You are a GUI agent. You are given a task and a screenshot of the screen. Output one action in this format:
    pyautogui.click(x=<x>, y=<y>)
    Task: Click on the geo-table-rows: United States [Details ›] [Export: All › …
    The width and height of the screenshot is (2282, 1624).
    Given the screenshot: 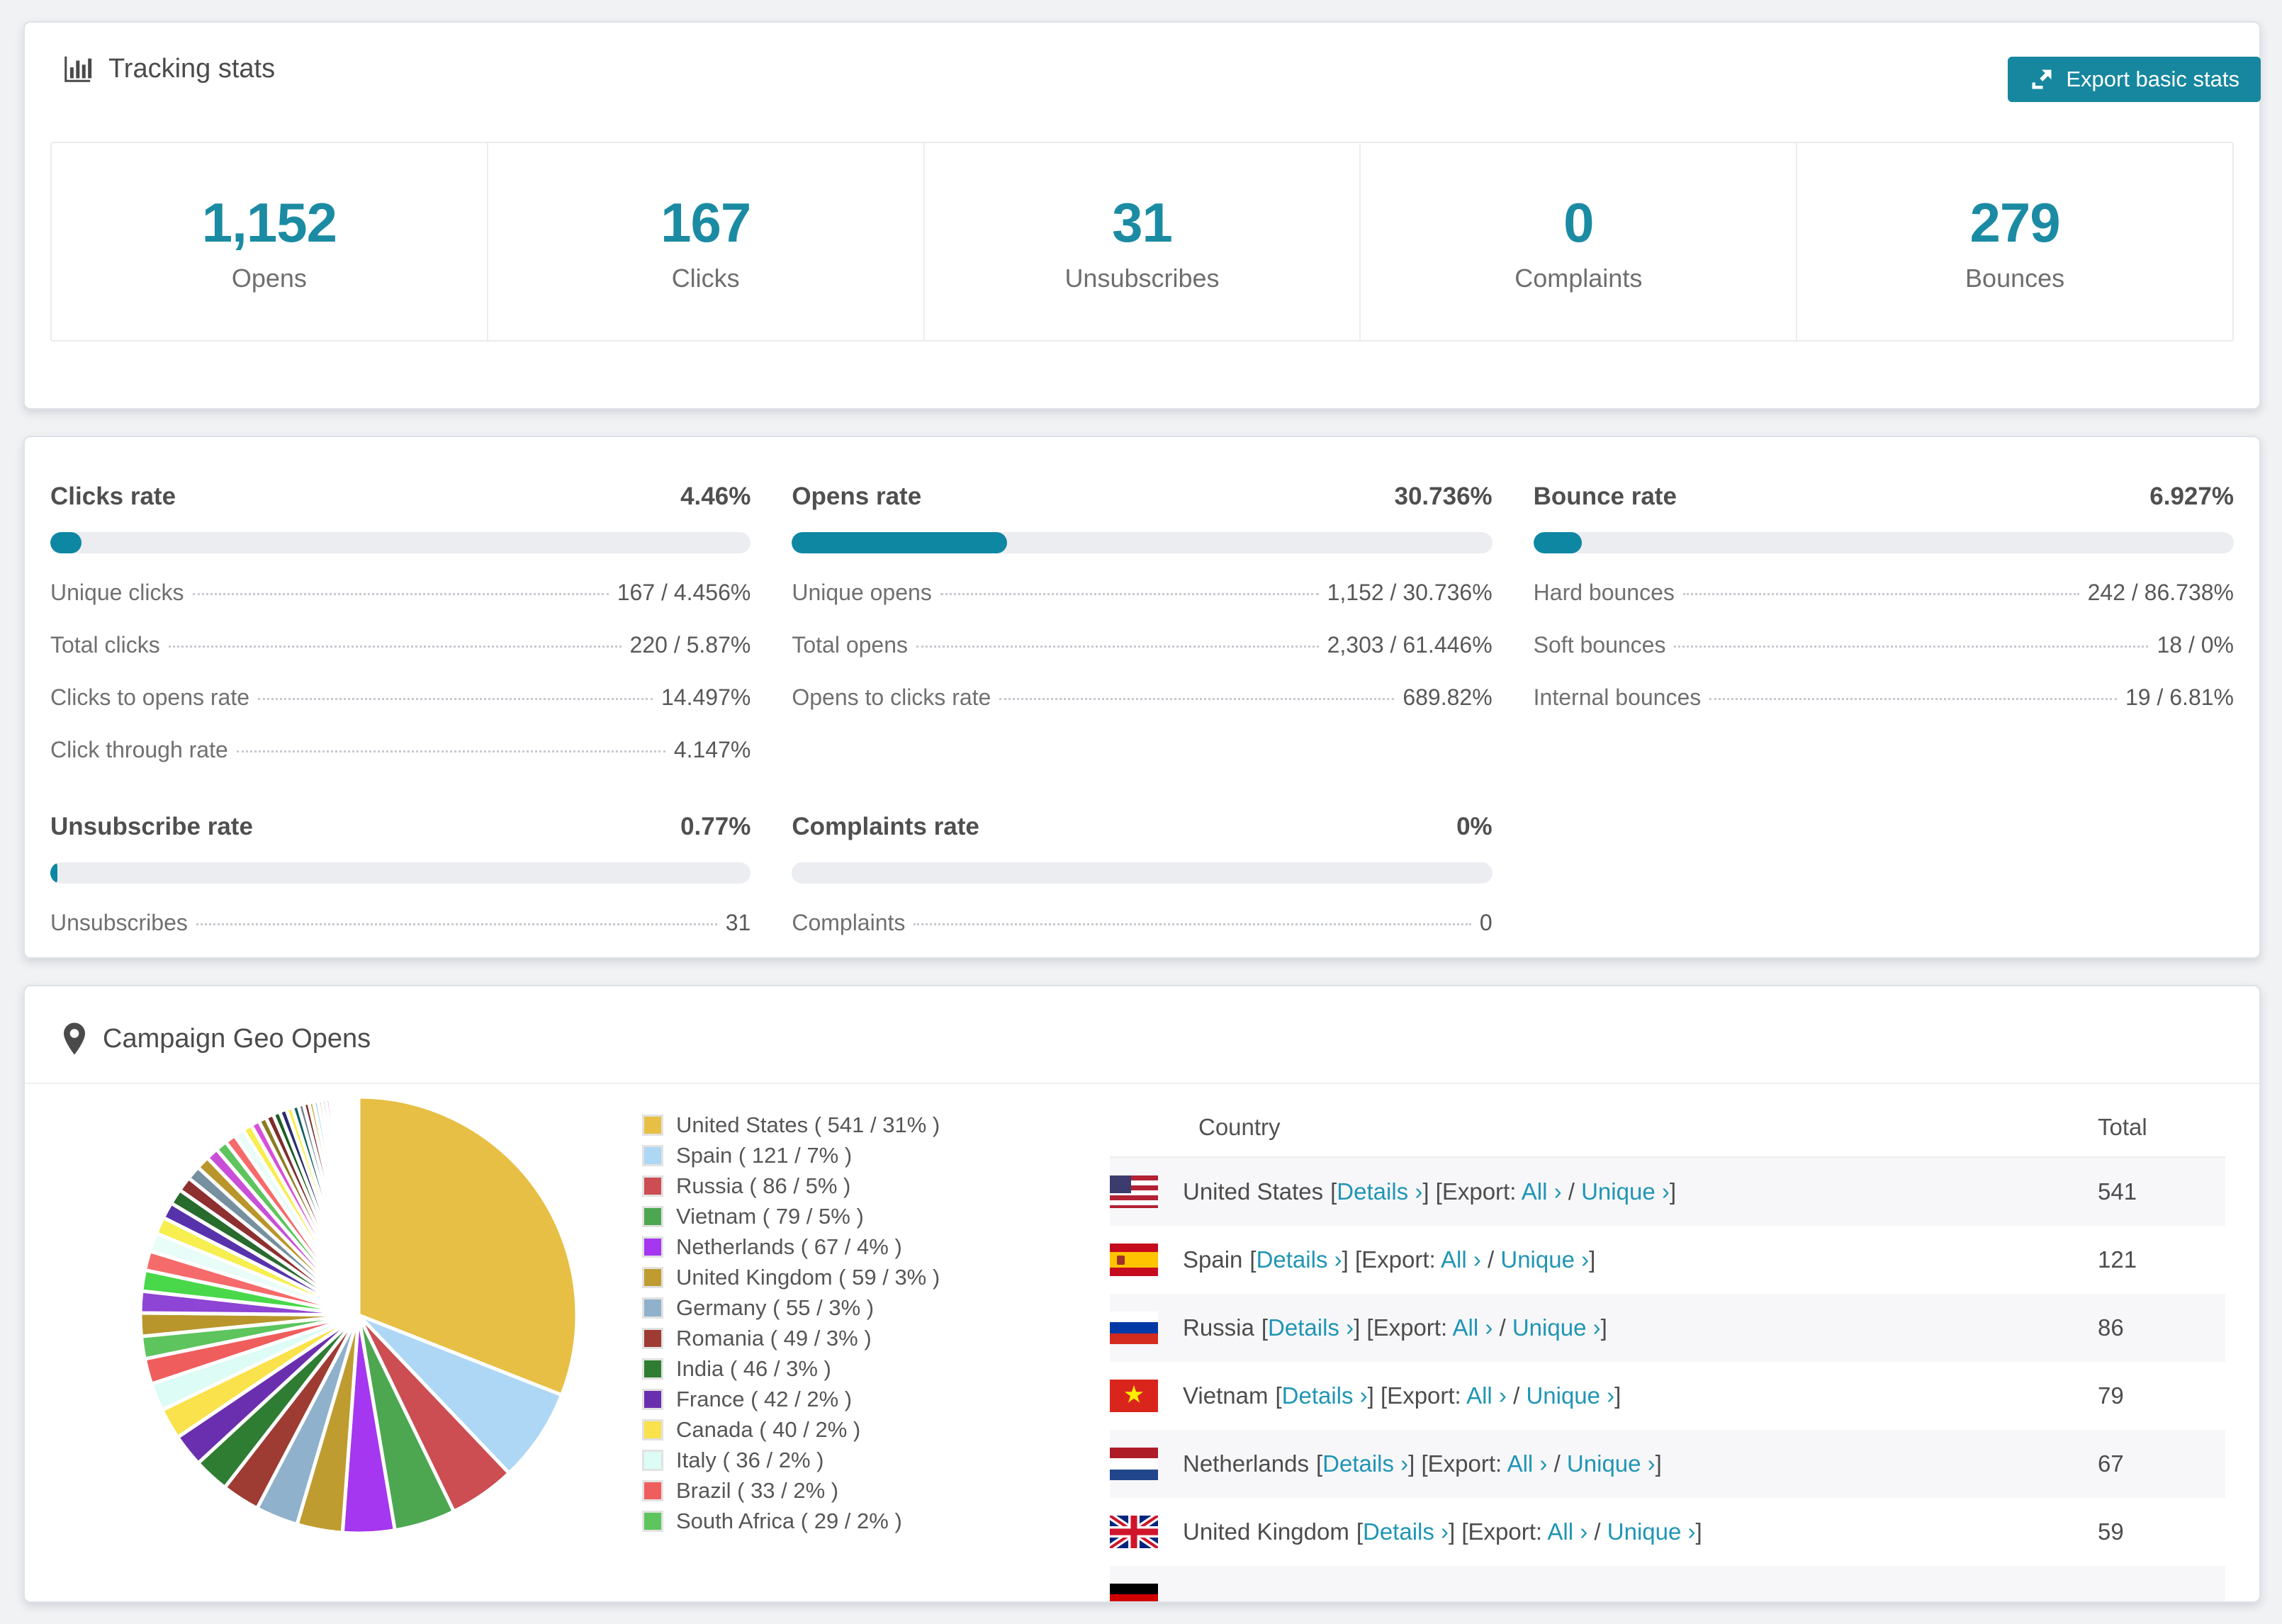 What is the action you would take?
    pyautogui.click(x=1668, y=1379)
    